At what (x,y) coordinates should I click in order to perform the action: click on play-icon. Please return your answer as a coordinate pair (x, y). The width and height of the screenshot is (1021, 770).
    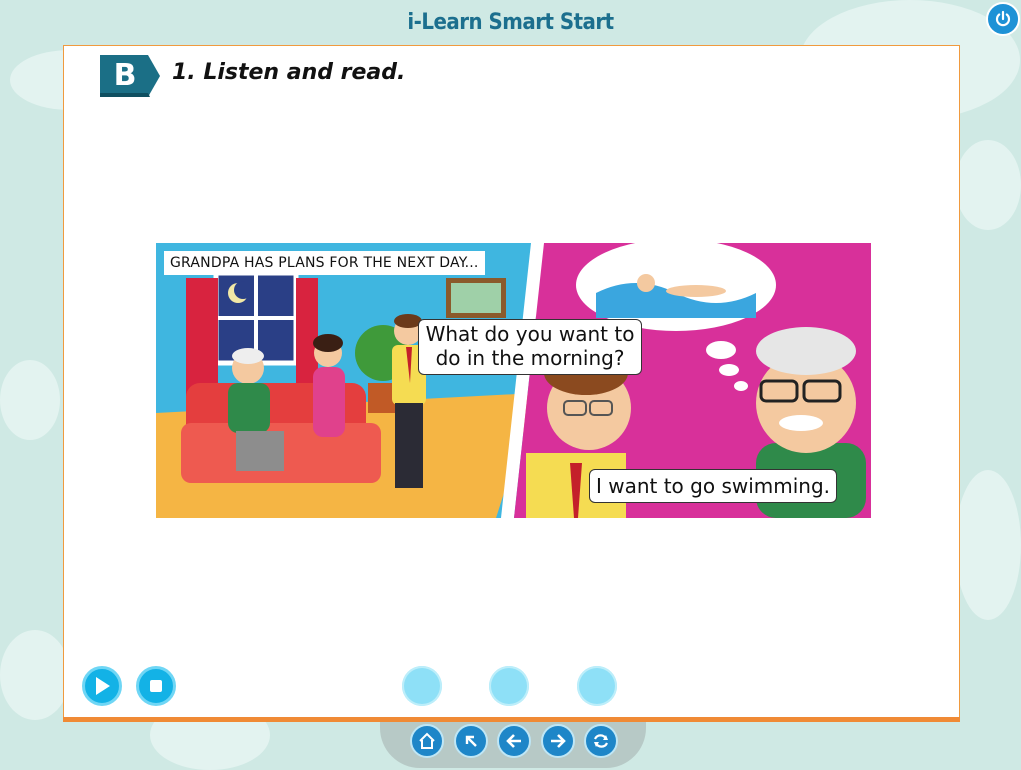
    Looking at the image, I should click on (103, 686).